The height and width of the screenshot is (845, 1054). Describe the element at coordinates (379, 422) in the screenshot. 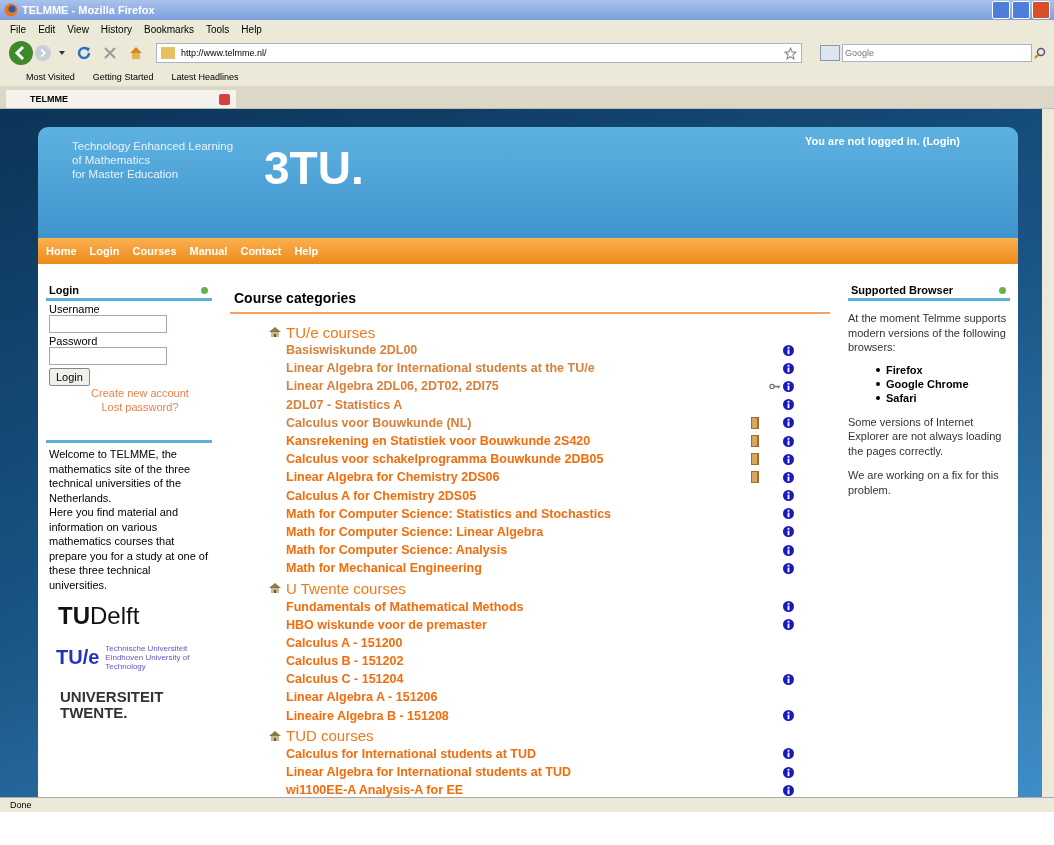

I see `course-link: Calculus voor Bouwkunde (NL)` at that location.